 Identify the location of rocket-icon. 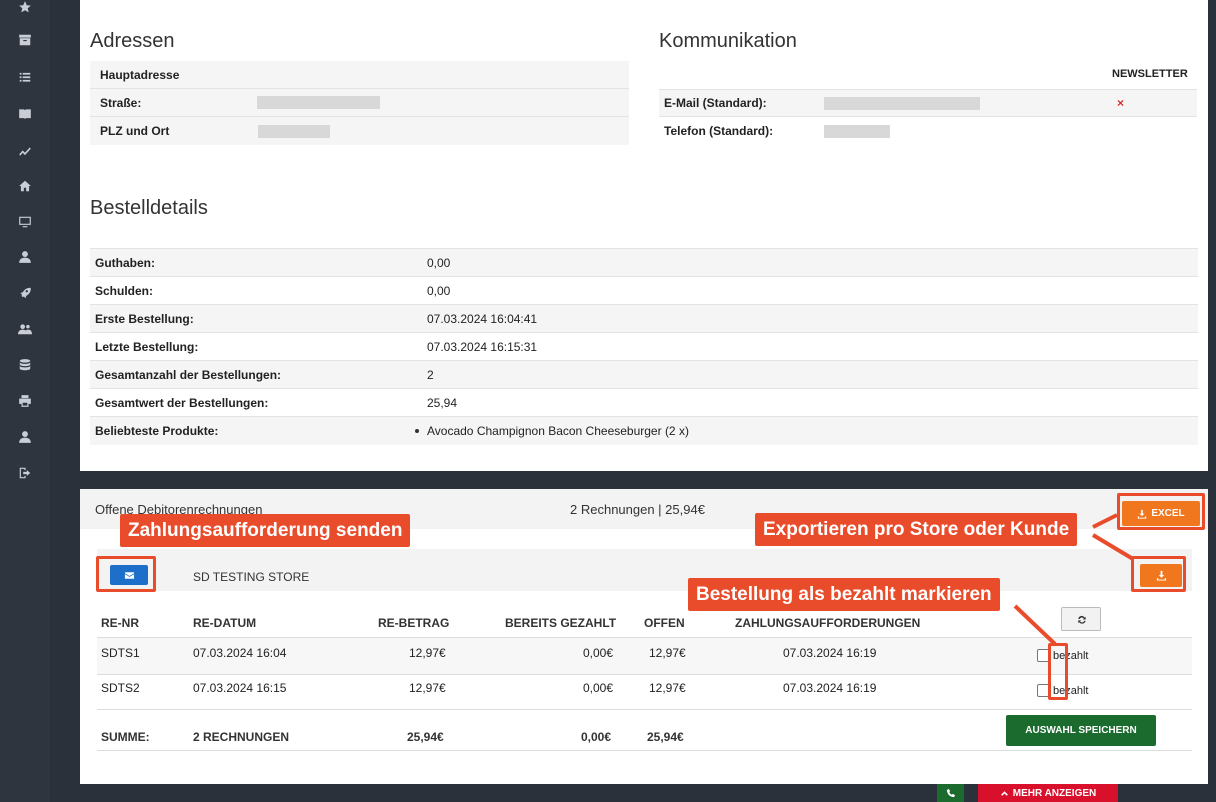
(25, 293).